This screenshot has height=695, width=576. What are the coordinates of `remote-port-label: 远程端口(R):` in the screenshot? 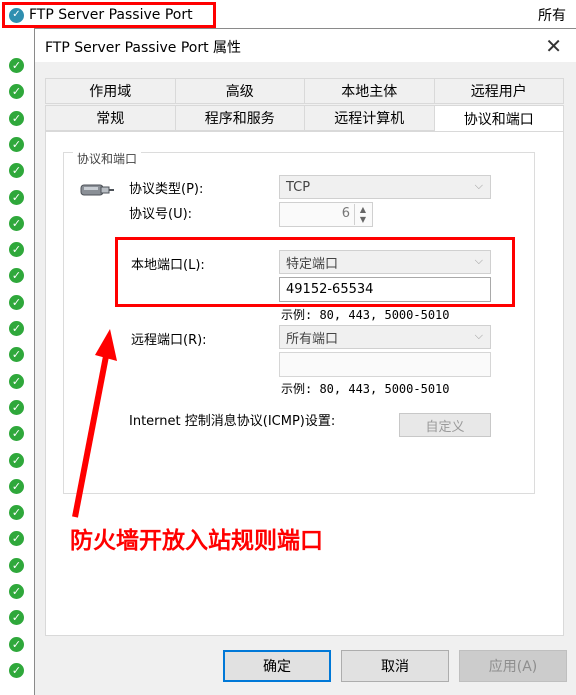 It's located at (169, 340).